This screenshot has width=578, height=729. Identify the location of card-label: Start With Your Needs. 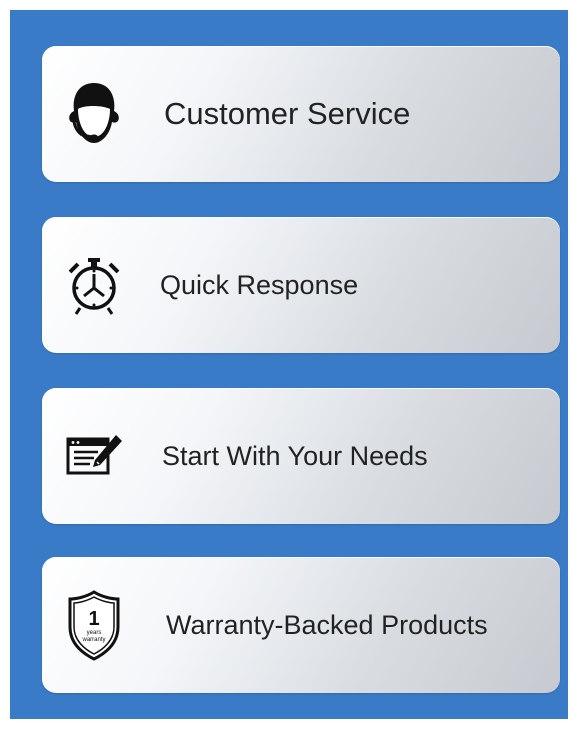
(295, 455).